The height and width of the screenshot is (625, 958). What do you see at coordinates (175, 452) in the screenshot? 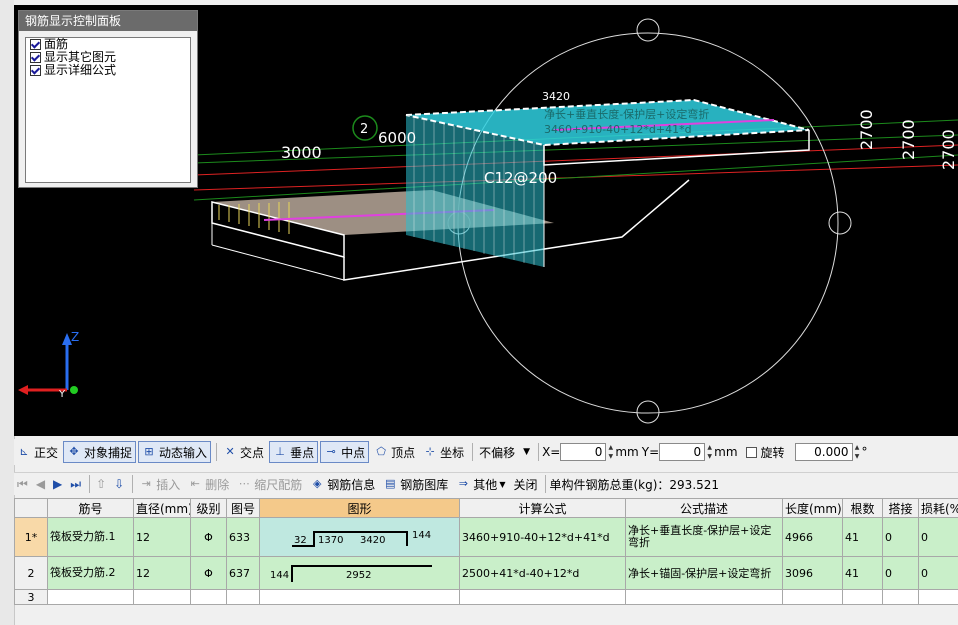
I see `dynamic-input-button: ⊞ 动态输入` at bounding box center [175, 452].